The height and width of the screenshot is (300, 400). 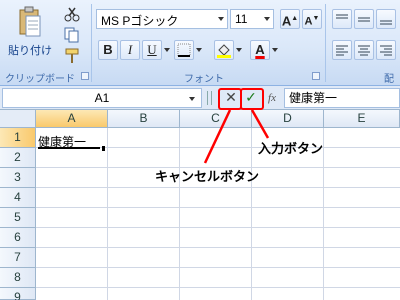 I want to click on align-middle-icon, so click(x=364, y=19).